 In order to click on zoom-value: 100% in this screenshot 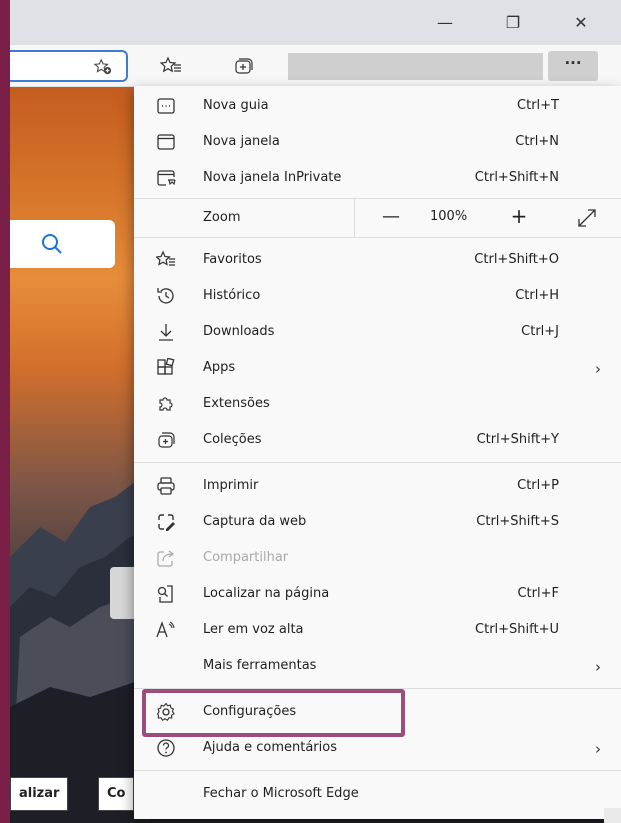, I will do `click(449, 216)`.